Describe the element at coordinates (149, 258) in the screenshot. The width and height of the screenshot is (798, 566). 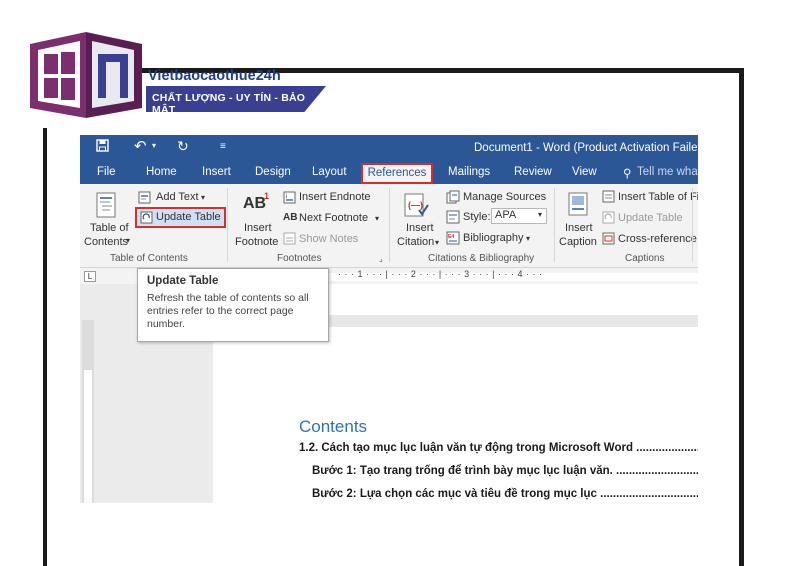
I see `group-label-toc: Table of Contents` at that location.